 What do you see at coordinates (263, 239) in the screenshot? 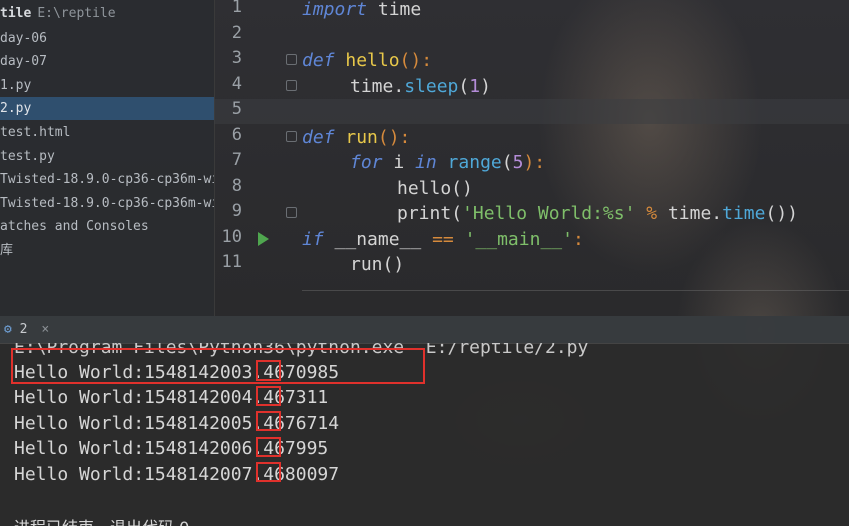
I see `run-gutter-icon` at bounding box center [263, 239].